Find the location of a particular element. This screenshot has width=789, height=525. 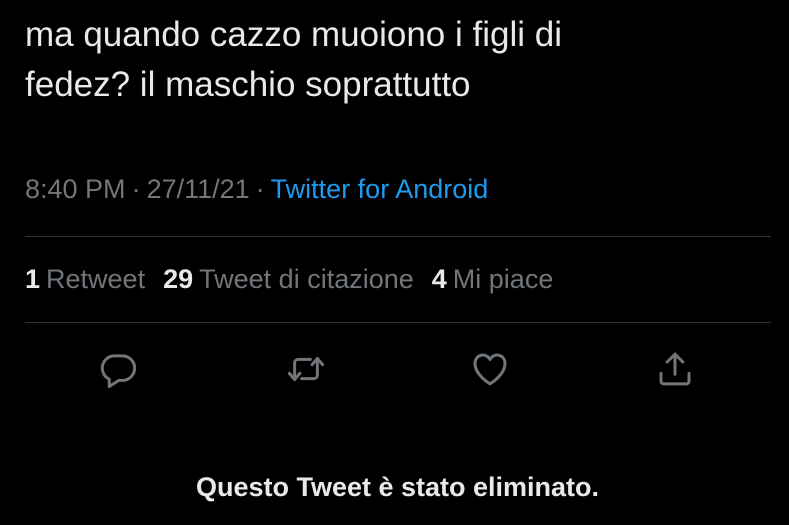

retweets-label: Retweet is located at coordinates (96, 279).